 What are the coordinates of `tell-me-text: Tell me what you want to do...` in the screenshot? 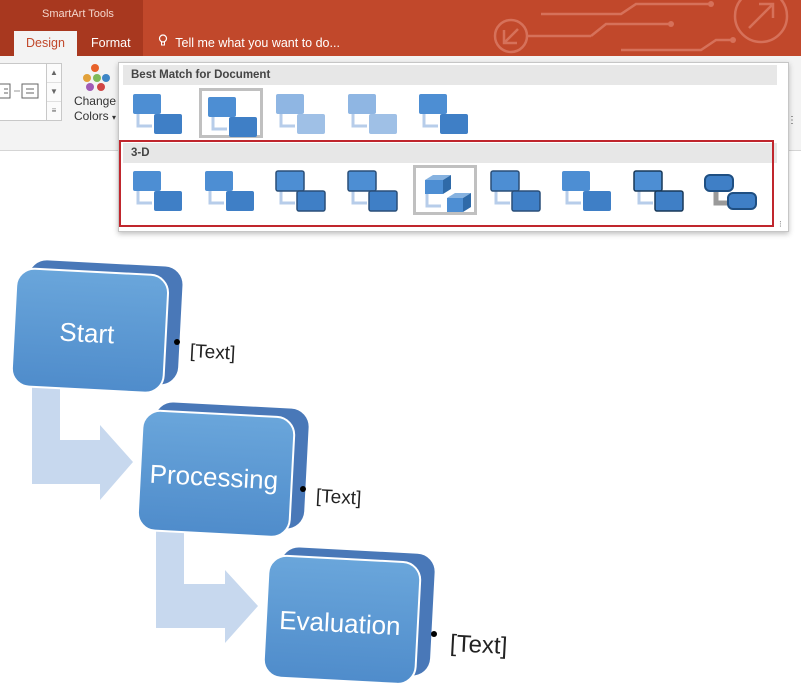 It's located at (257, 43).